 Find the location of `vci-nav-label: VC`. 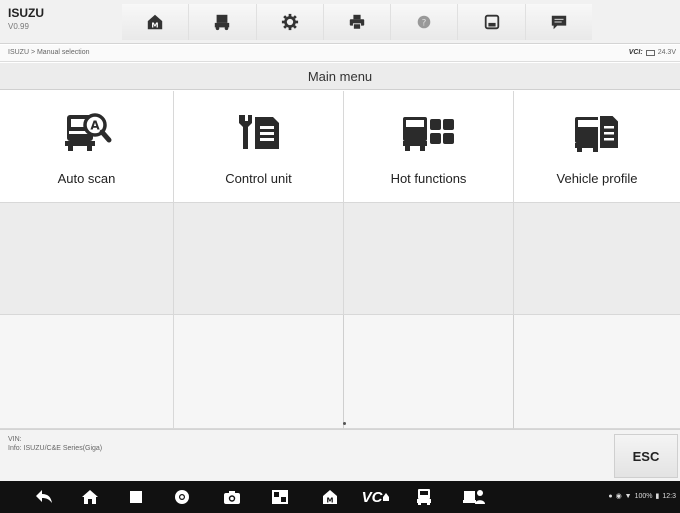

vci-nav-label: VC is located at coordinates (372, 497).